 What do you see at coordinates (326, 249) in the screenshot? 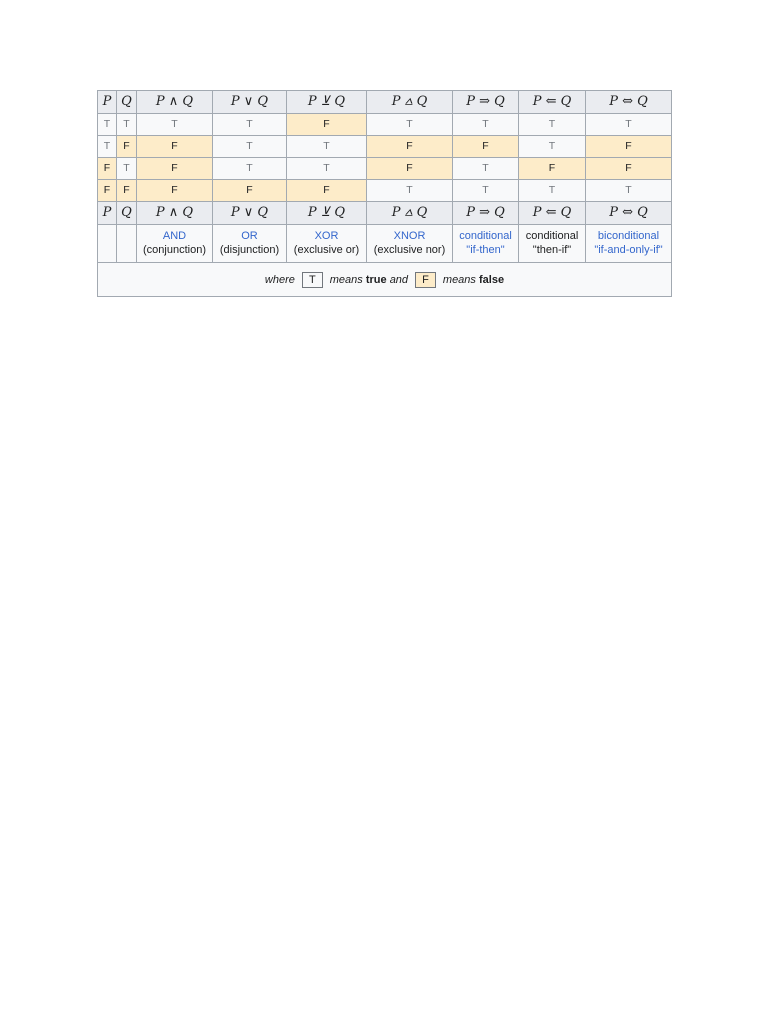
I see `operation-desc: (exclusive or)` at bounding box center [326, 249].